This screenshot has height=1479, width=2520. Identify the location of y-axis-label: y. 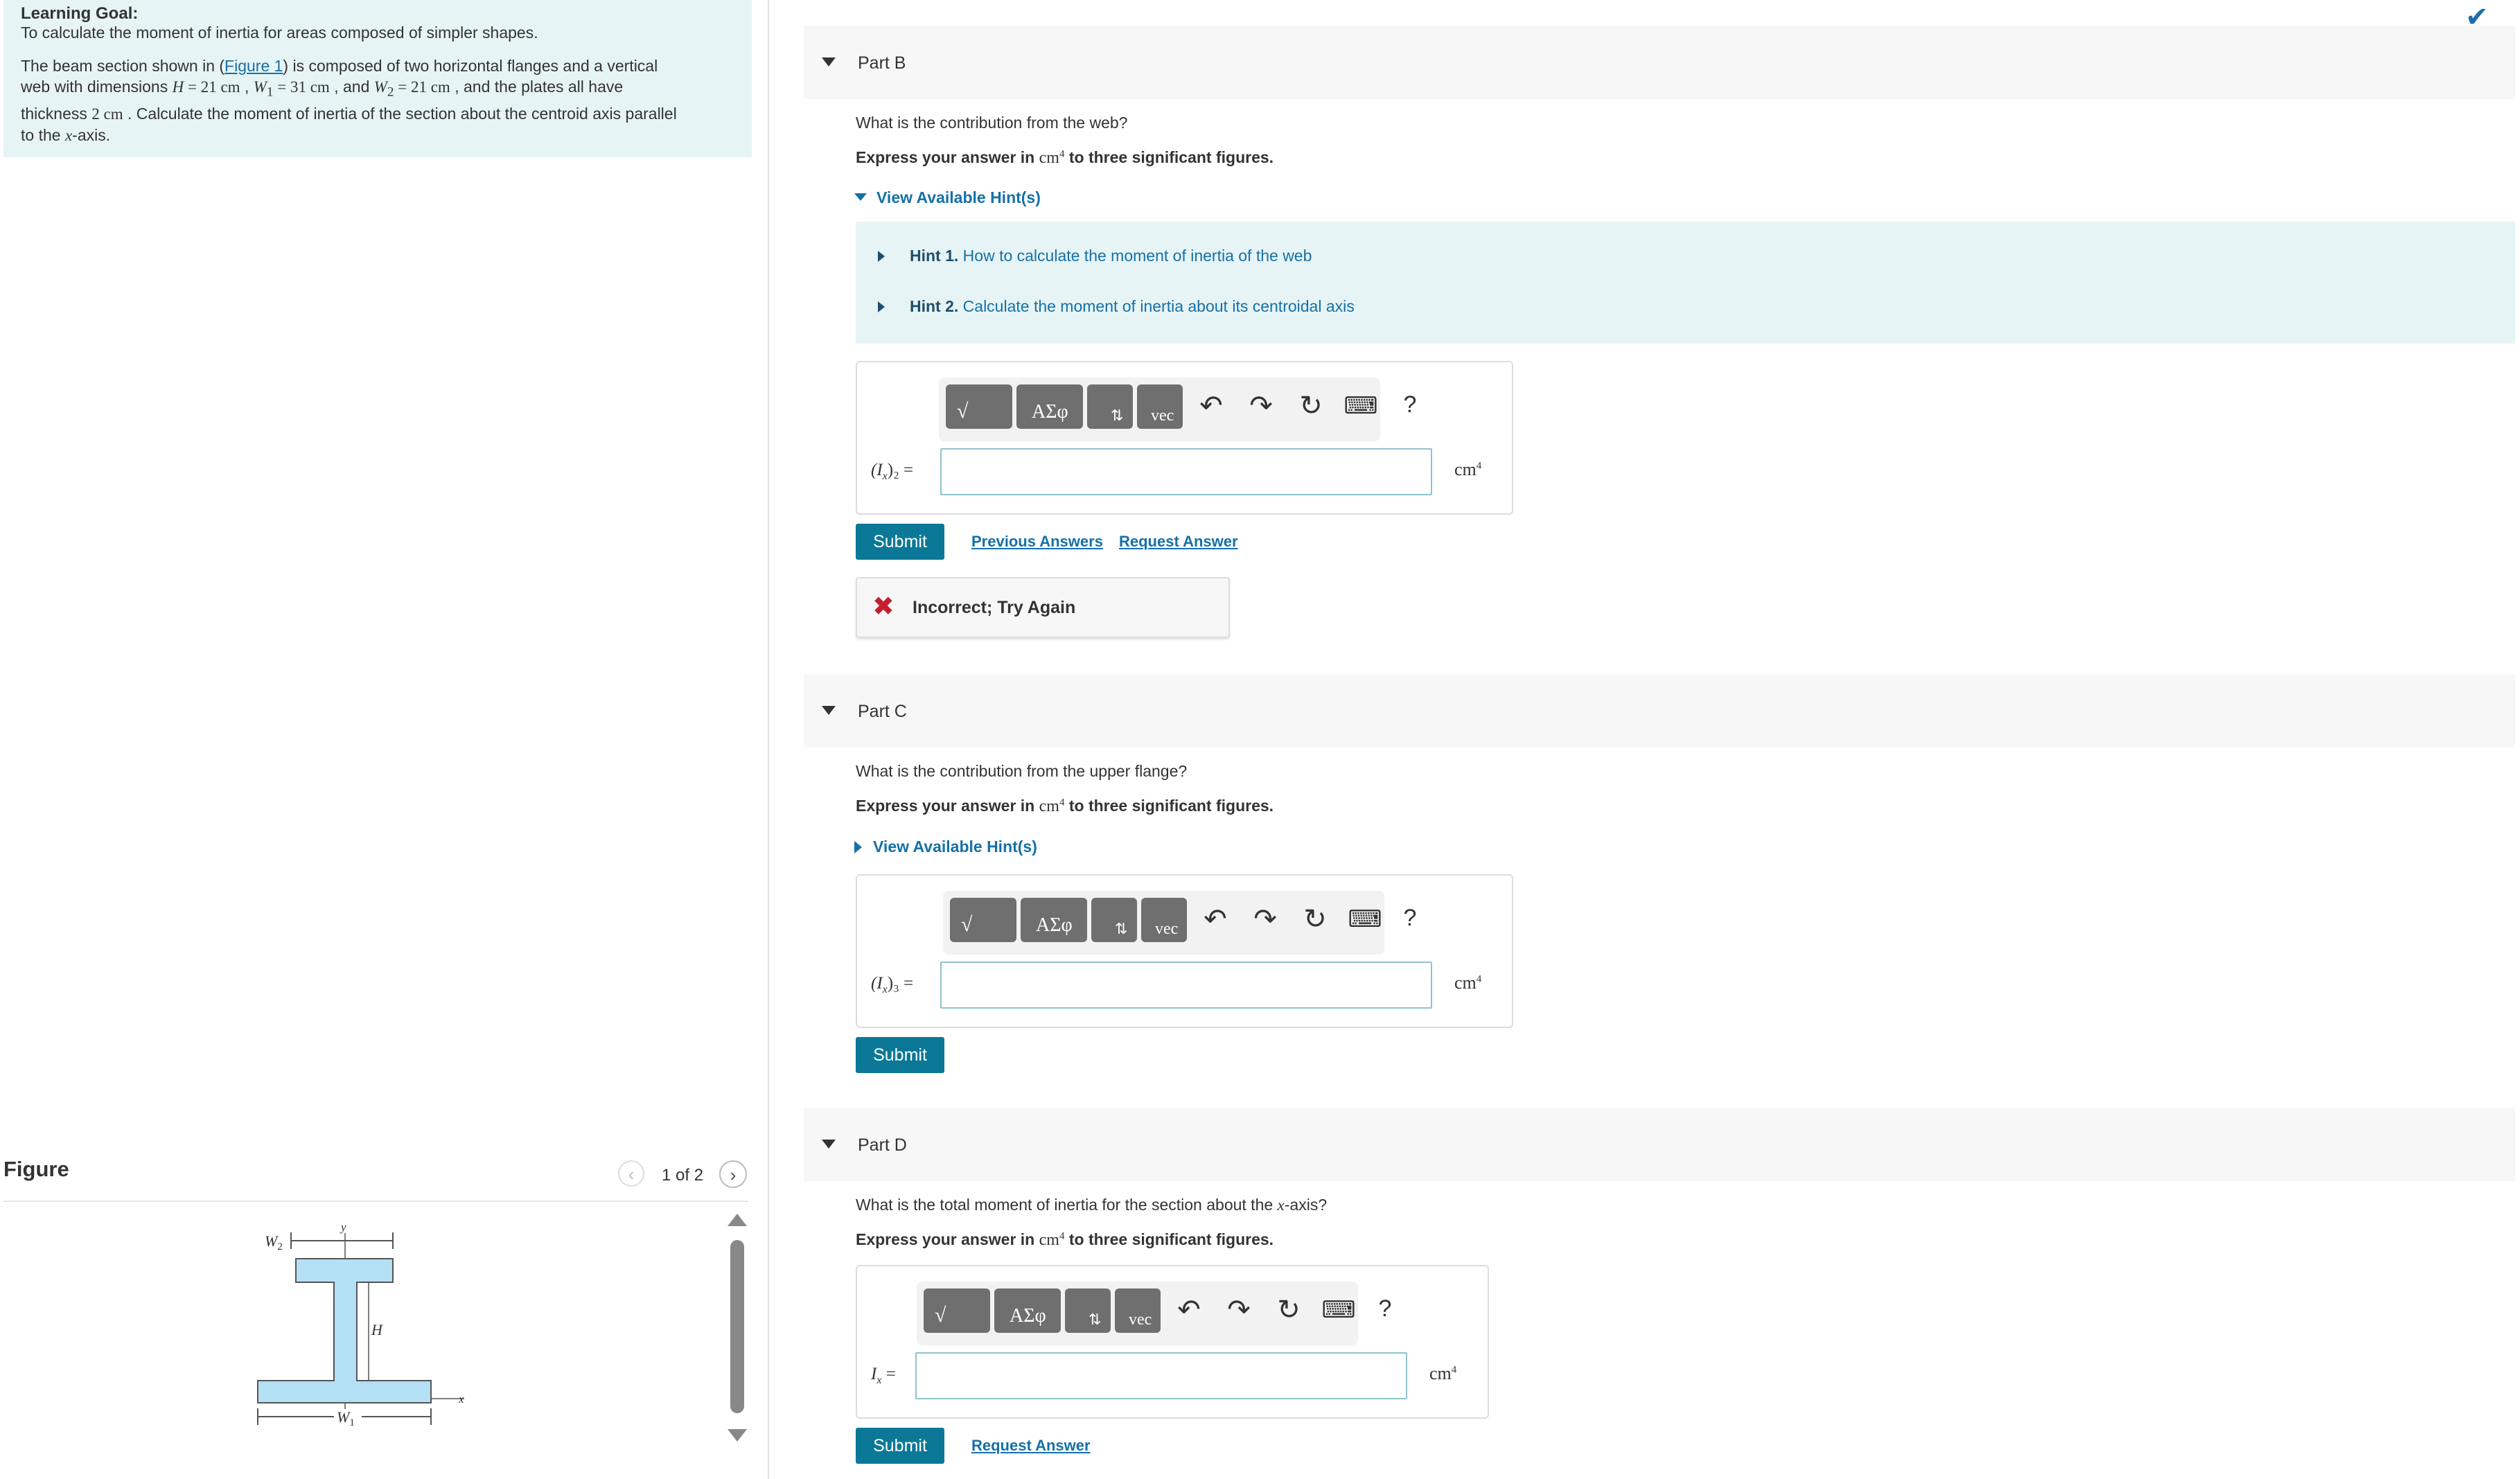
(343, 1227).